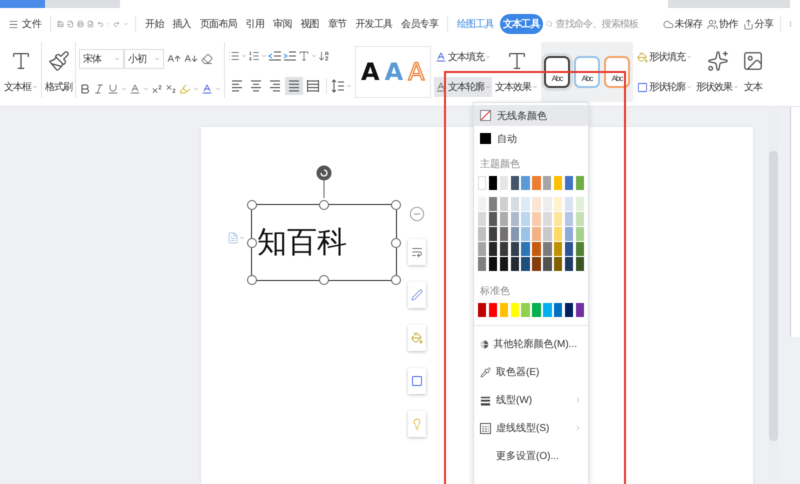  I want to click on ribbon-tab: 会员专享, so click(419, 24).